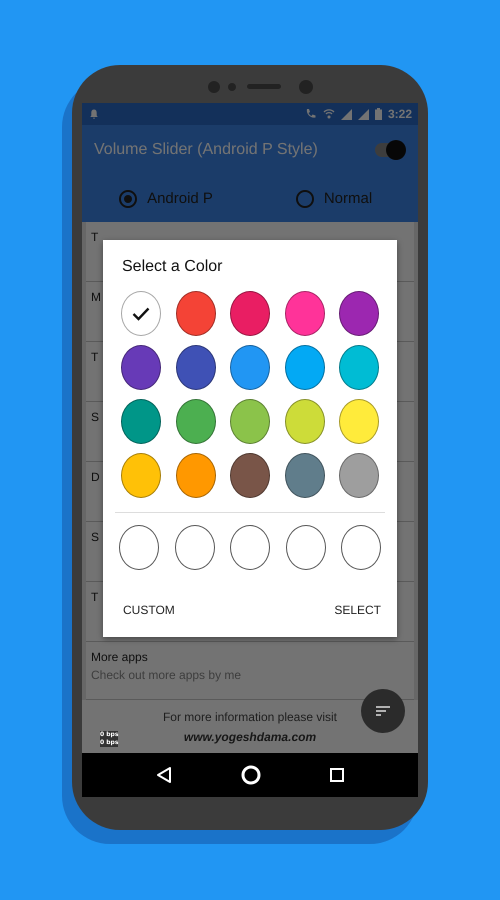 This screenshot has height=900, width=500. Describe the element at coordinates (149, 610) in the screenshot. I see `dialog-button: CUSTOM` at that location.